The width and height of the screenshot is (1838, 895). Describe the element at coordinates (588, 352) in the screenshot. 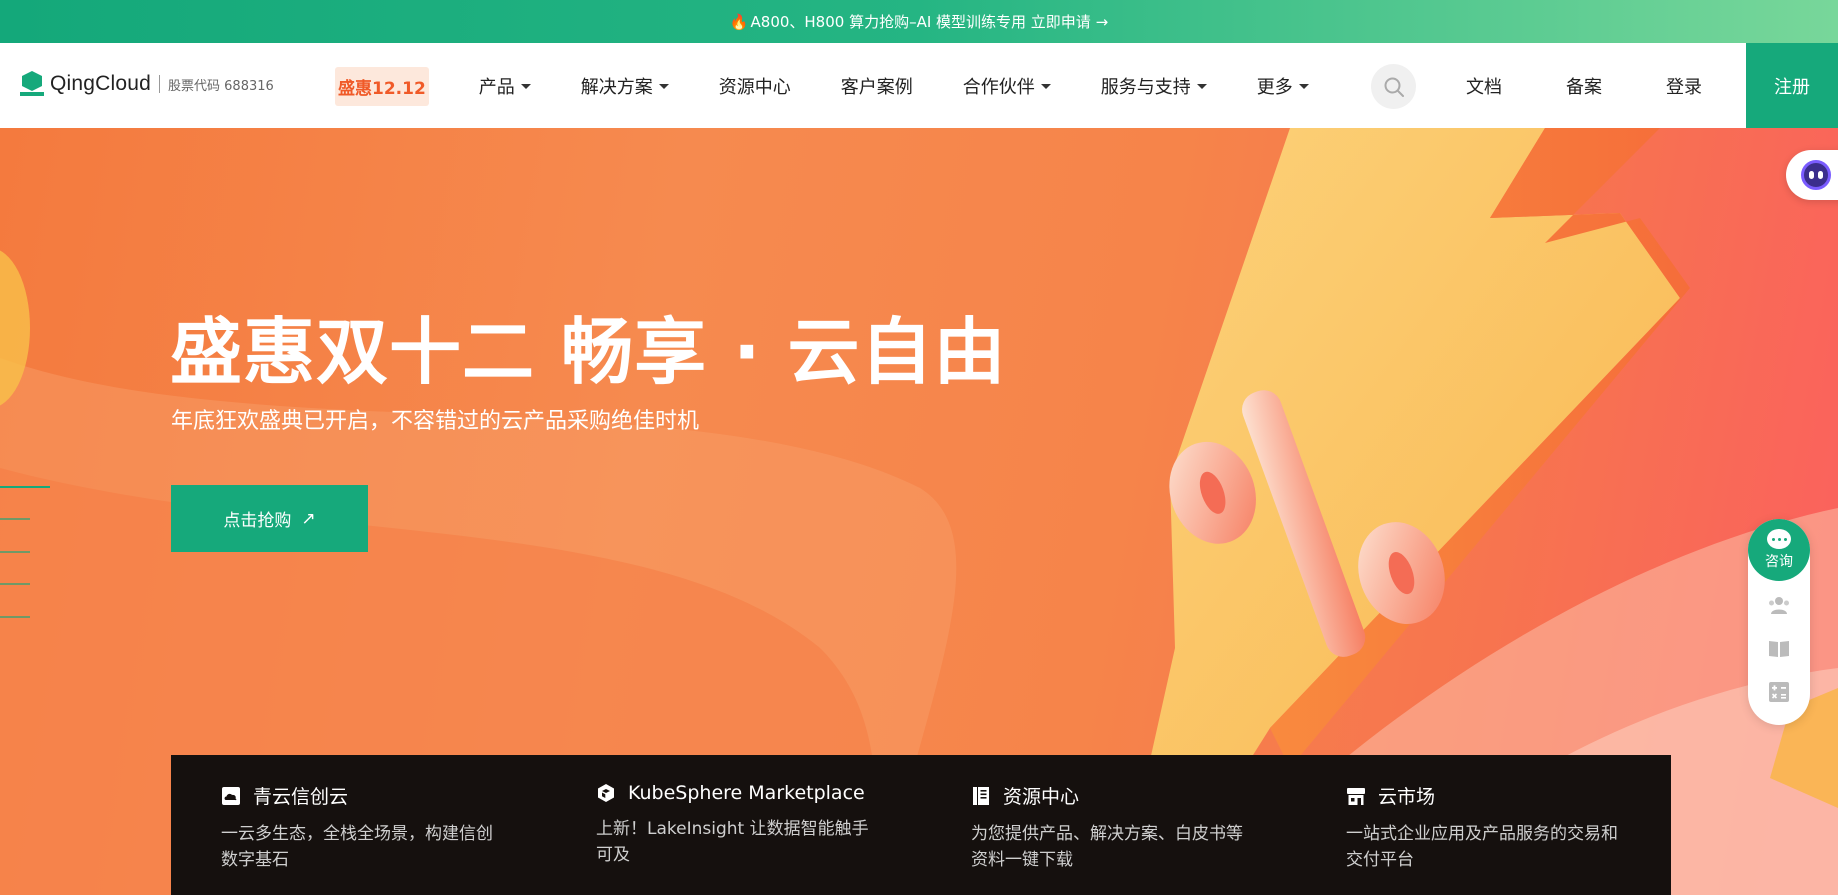

I see `hero-title: 盛惠双十二 畅享 · 云自由` at that location.